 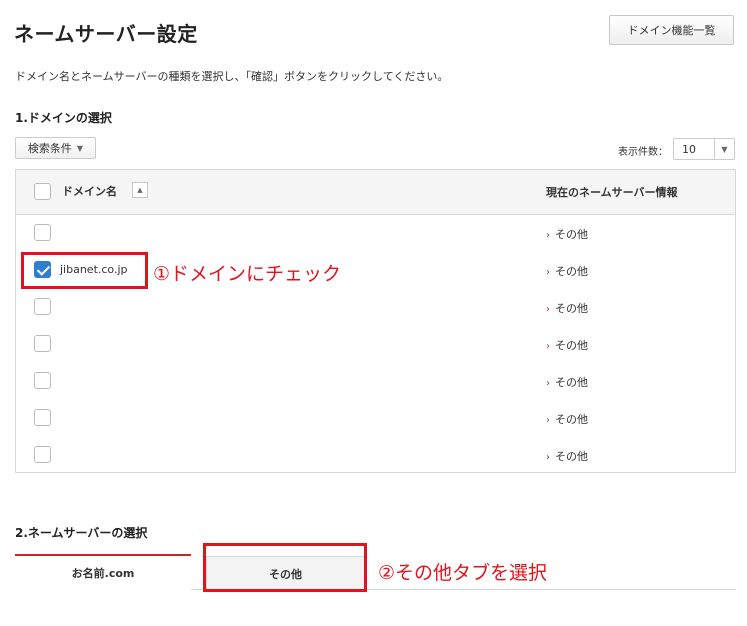 What do you see at coordinates (232, 76) in the screenshot?
I see `instruction-text: ドメイン名とネームサーバーの種類を選択し、「確認」ボタンをクリックしてください。` at bounding box center [232, 76].